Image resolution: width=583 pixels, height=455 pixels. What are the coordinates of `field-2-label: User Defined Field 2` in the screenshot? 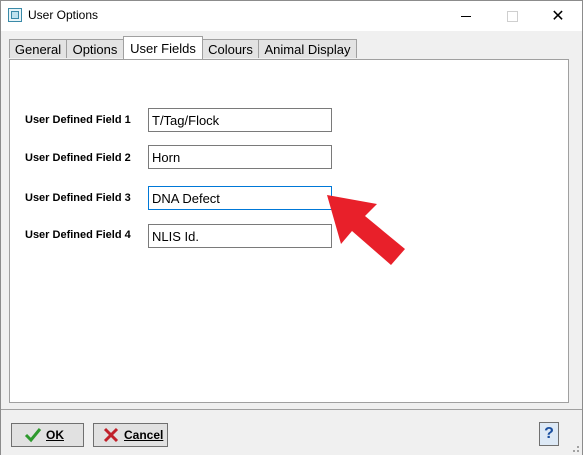 It's located at (78, 158).